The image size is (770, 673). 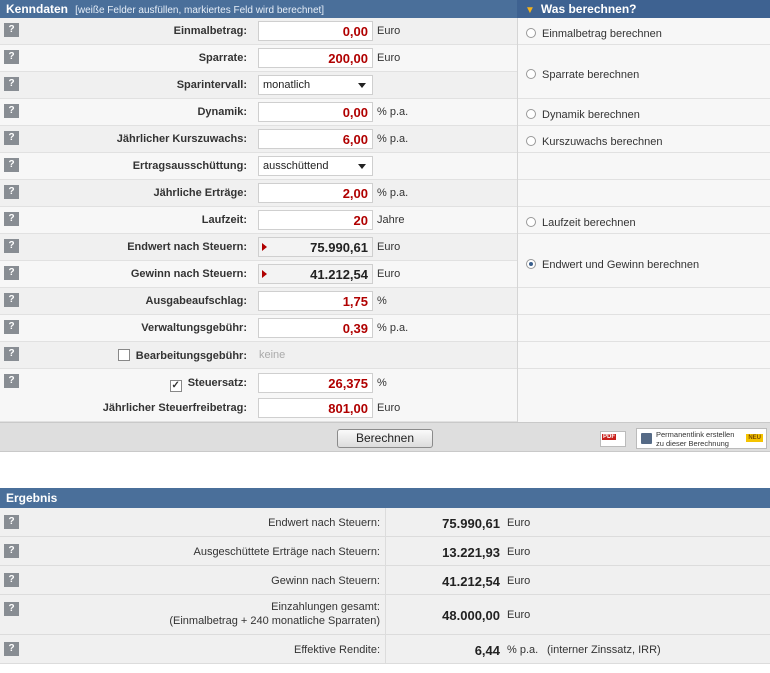 What do you see at coordinates (200, 193) in the screenshot?
I see `ertraege-label: Jährliche Erträge:` at bounding box center [200, 193].